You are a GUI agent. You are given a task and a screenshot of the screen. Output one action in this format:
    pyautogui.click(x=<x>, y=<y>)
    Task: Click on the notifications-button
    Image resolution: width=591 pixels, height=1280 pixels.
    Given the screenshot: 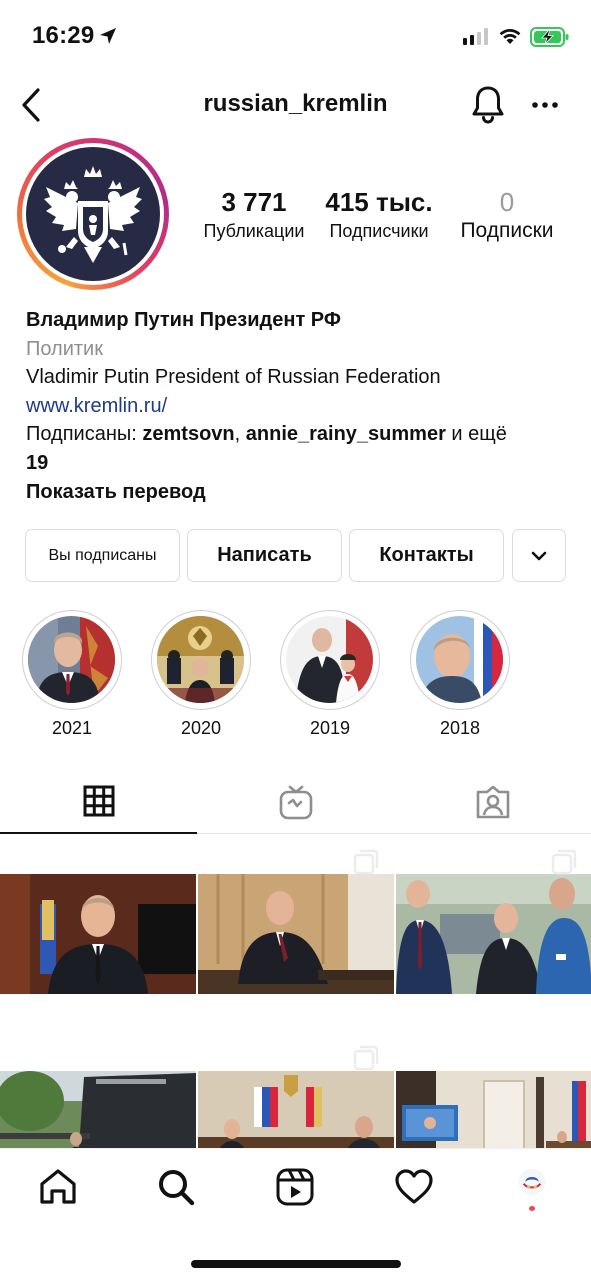 What is the action you would take?
    pyautogui.click(x=488, y=106)
    